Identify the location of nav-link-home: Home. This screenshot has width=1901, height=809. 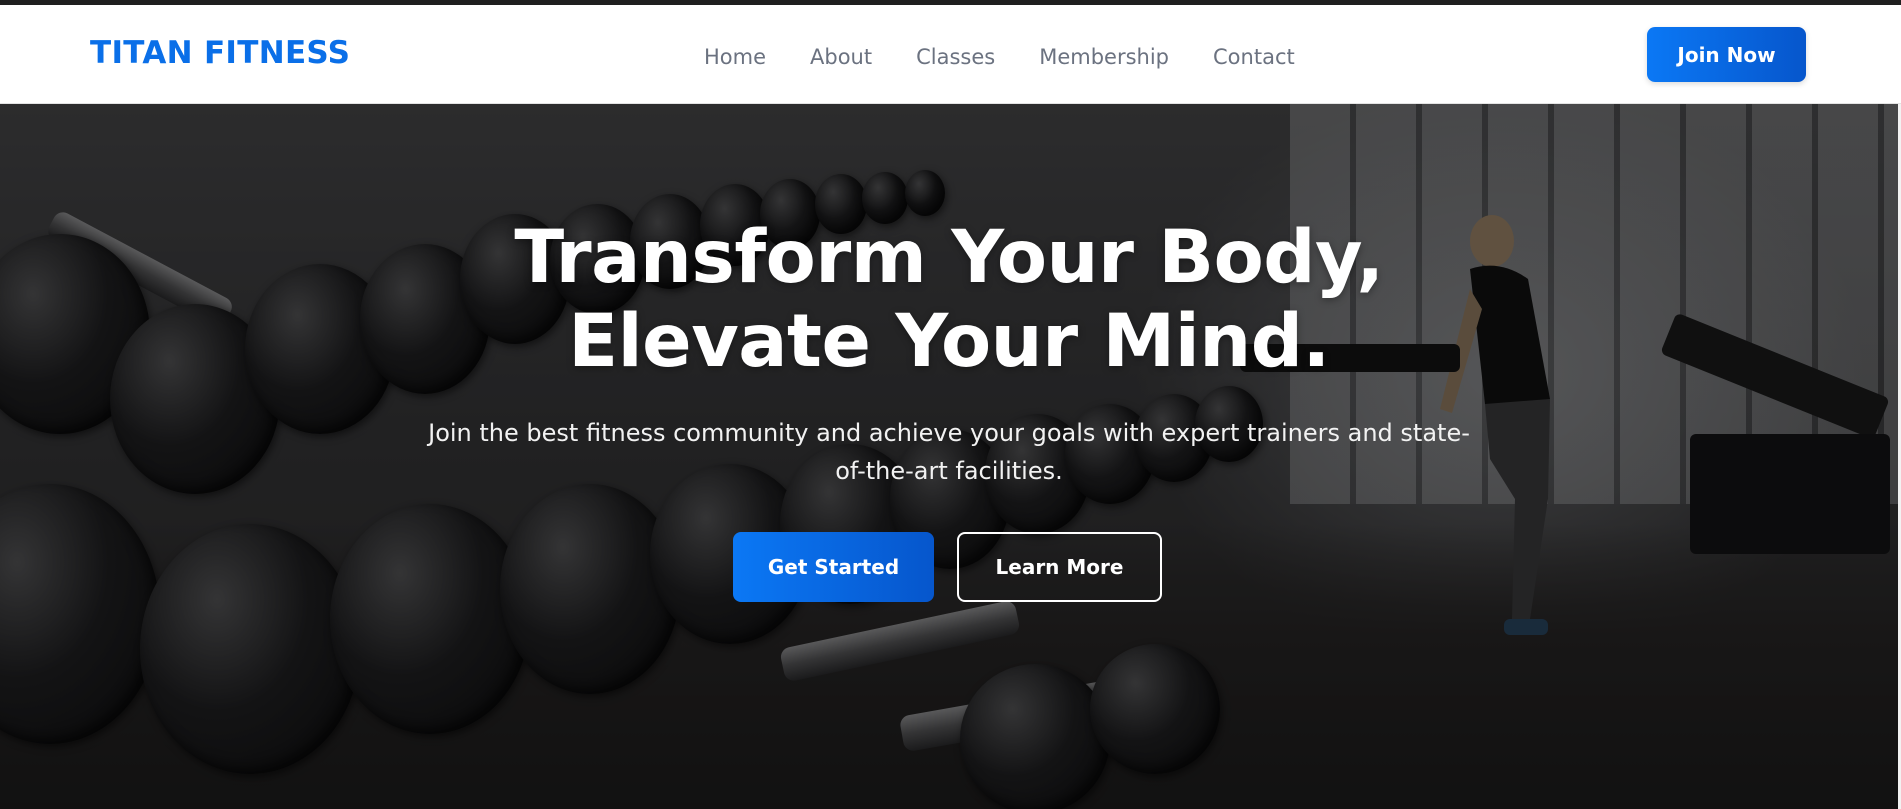
(735, 57).